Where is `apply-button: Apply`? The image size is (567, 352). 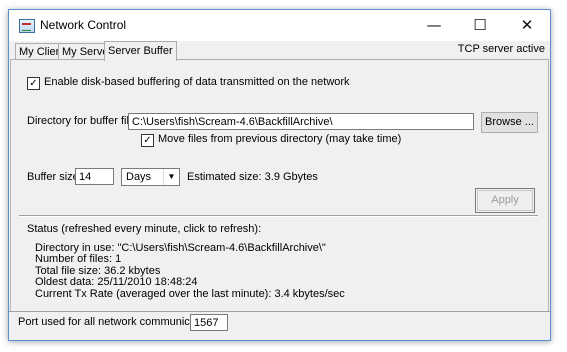
apply-button: Apply is located at coordinates (505, 200).